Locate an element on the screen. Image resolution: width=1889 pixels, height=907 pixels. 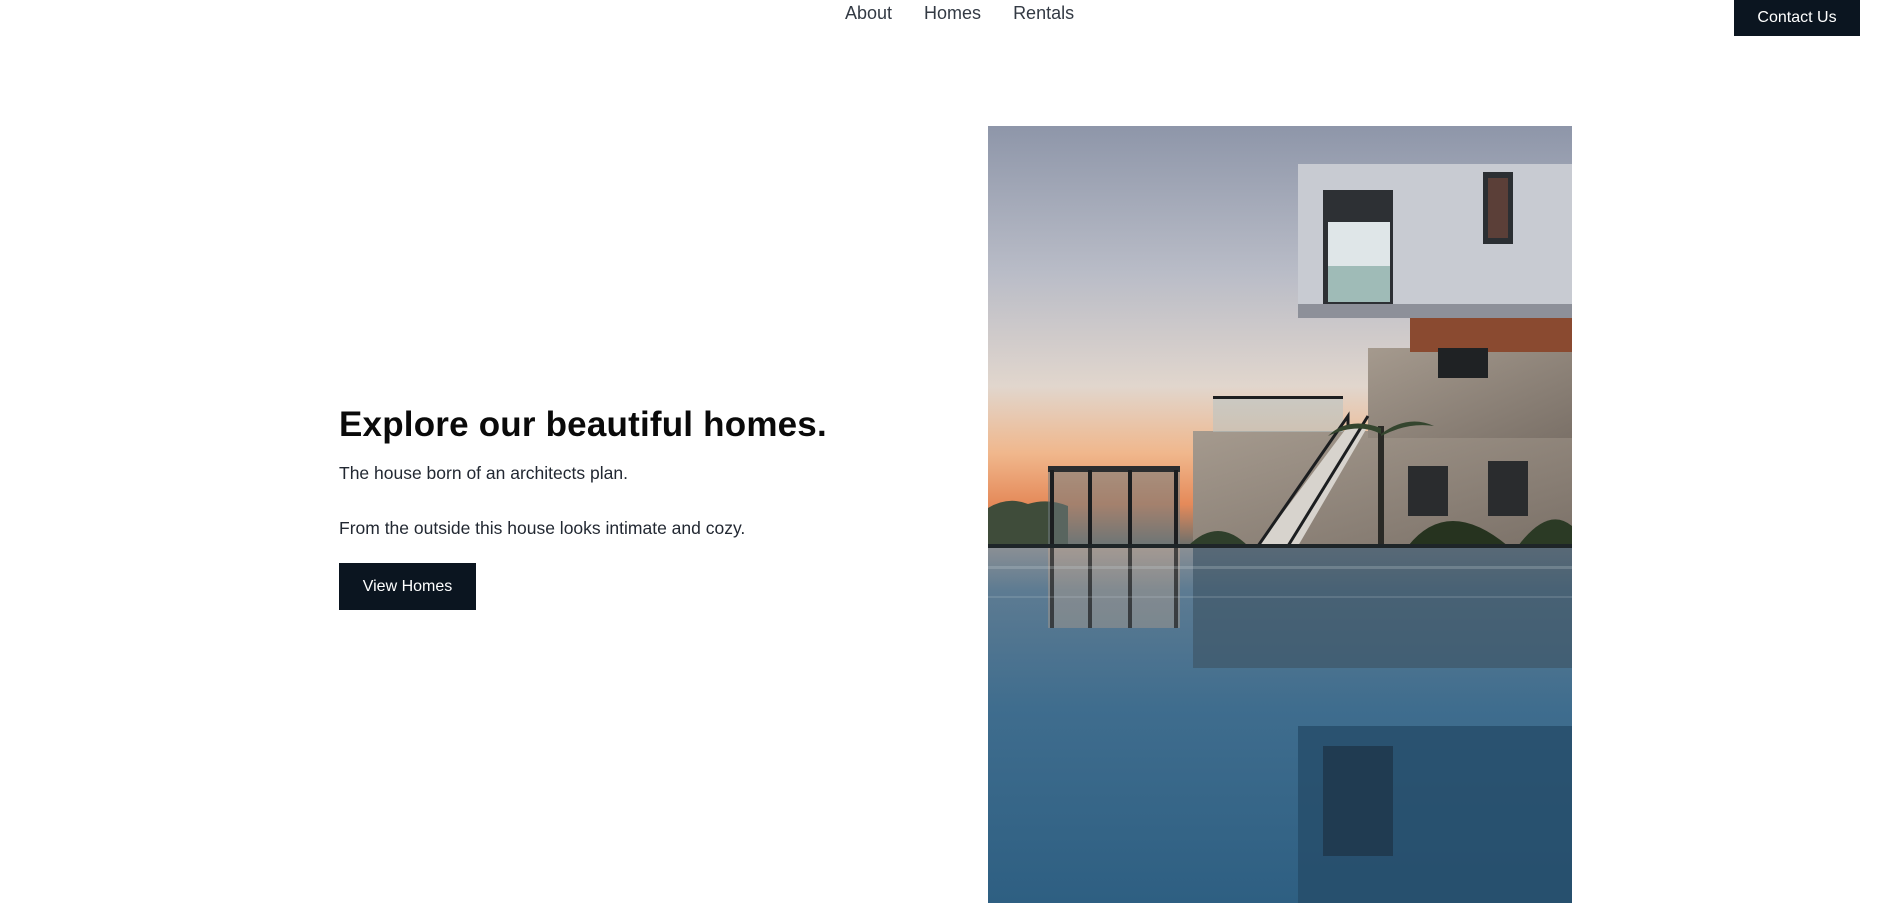
view-homes-button: View Homes is located at coordinates (407, 586).